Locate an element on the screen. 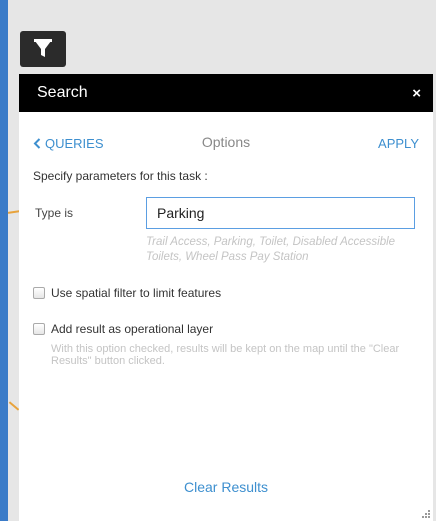 Image resolution: width=436 pixels, height=521 pixels. options-title: Options is located at coordinates (226, 142).